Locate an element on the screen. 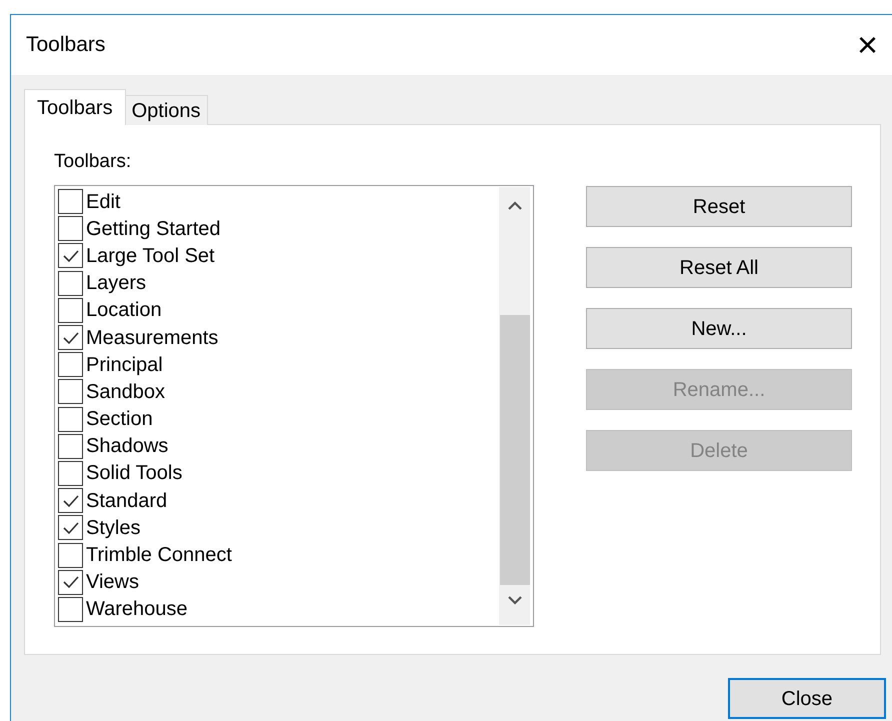 Image resolution: width=892 pixels, height=721 pixels. window-title: Toolbars is located at coordinates (66, 45).